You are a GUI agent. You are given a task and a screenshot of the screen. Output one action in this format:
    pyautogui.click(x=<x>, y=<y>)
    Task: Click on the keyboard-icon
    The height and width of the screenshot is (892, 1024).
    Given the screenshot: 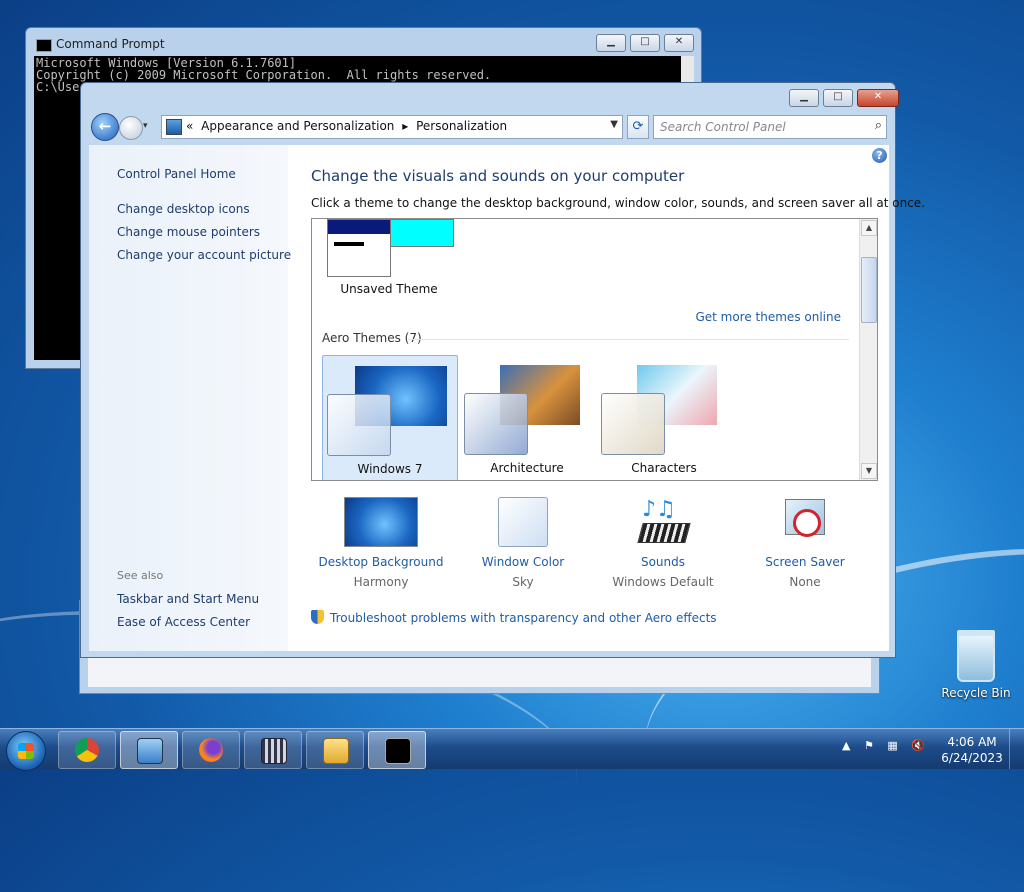 What is the action you would take?
    pyautogui.click(x=274, y=751)
    